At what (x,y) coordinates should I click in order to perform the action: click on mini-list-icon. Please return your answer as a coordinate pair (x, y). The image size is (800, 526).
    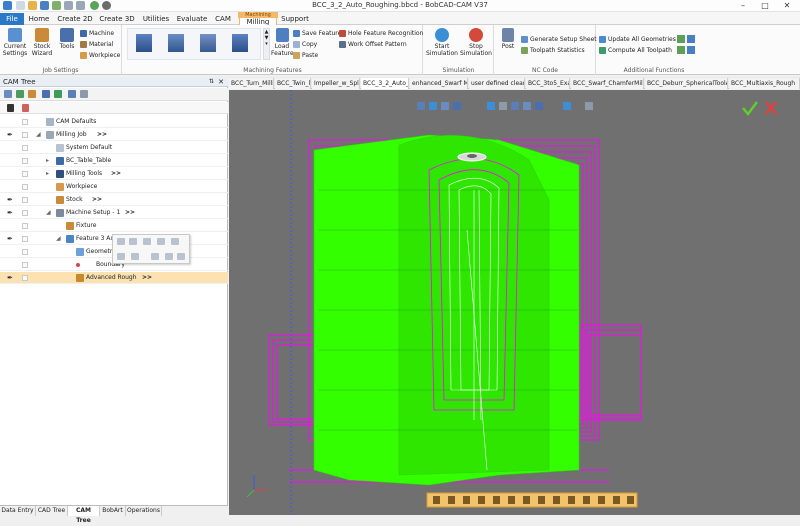
    Looking at the image, I should click on (135, 256).